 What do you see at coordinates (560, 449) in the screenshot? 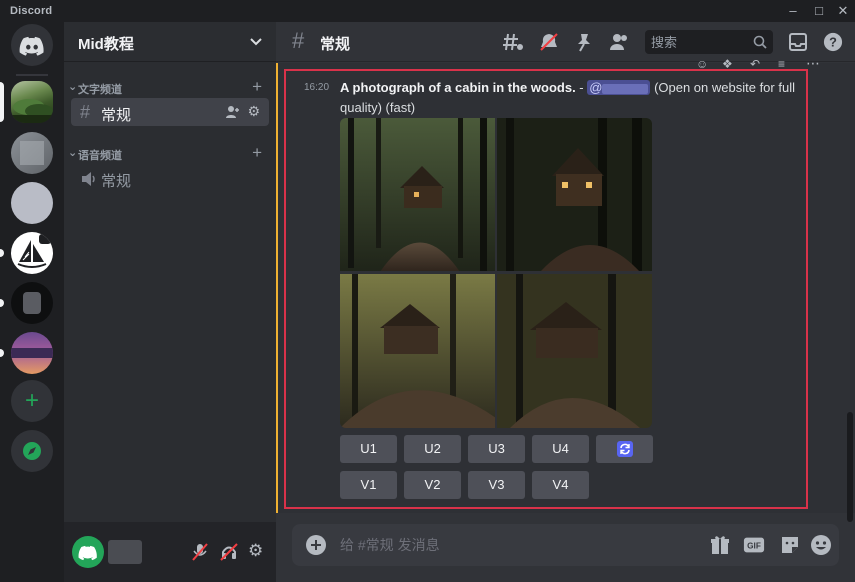
I see `upscale-button-4: U4` at bounding box center [560, 449].